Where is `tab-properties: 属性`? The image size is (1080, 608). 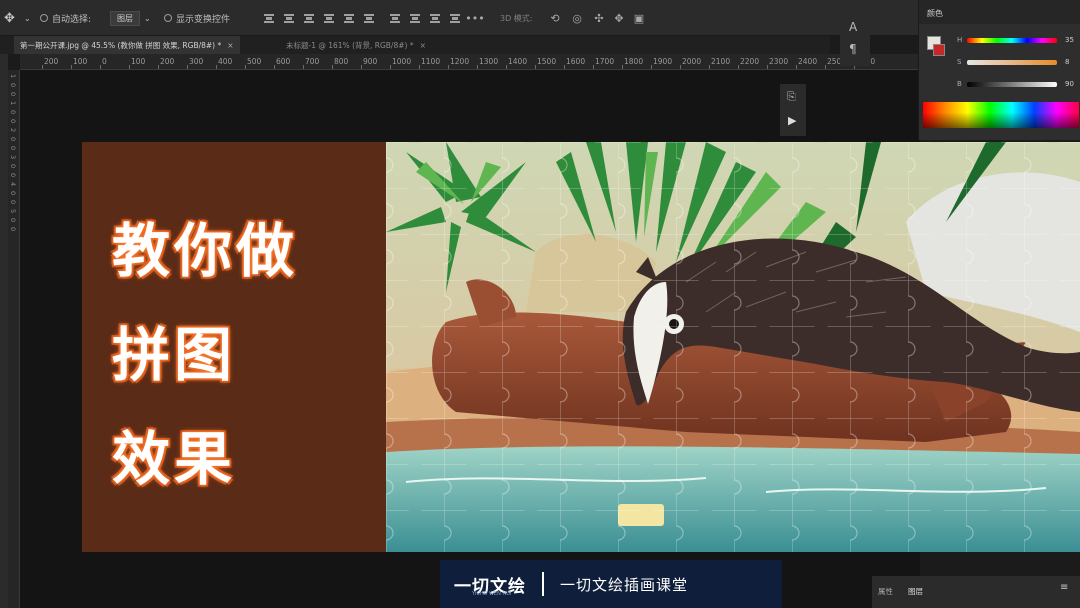 tab-properties: 属性 is located at coordinates (885, 591).